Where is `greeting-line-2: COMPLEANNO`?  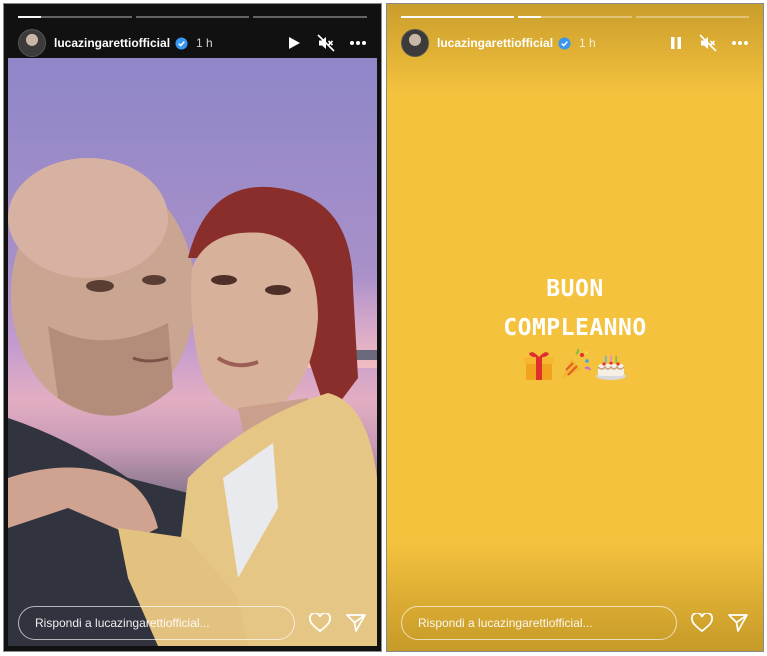 greeting-line-2: COMPLEANNO is located at coordinates (575, 328).